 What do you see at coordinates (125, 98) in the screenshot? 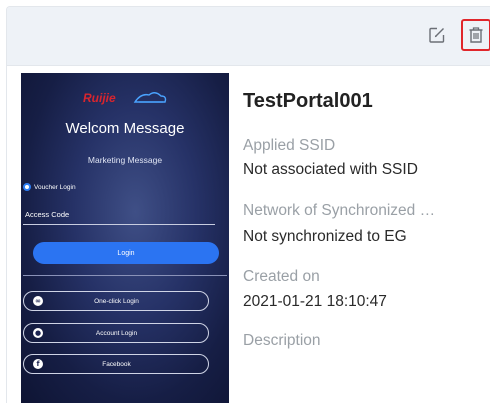
I see `brand-logo: Ruijie` at bounding box center [125, 98].